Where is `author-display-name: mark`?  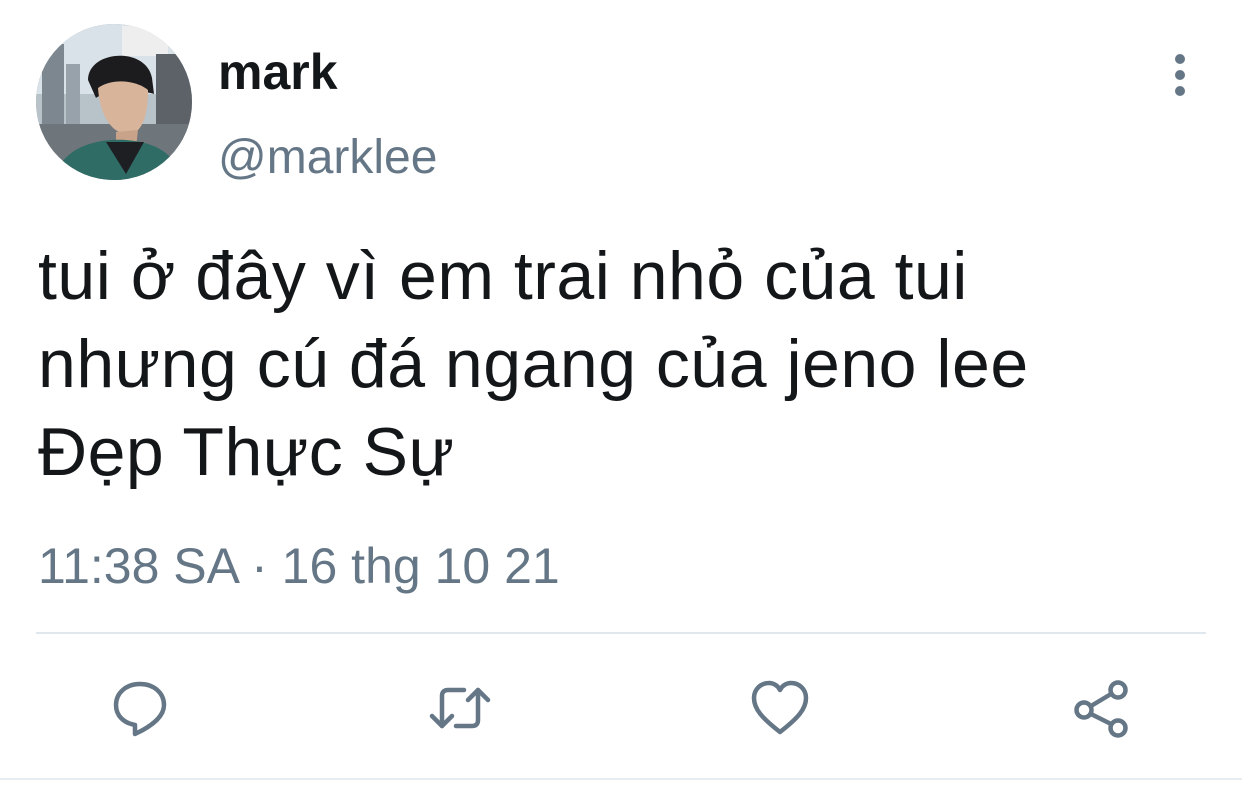 author-display-name: mark is located at coordinates (278, 72).